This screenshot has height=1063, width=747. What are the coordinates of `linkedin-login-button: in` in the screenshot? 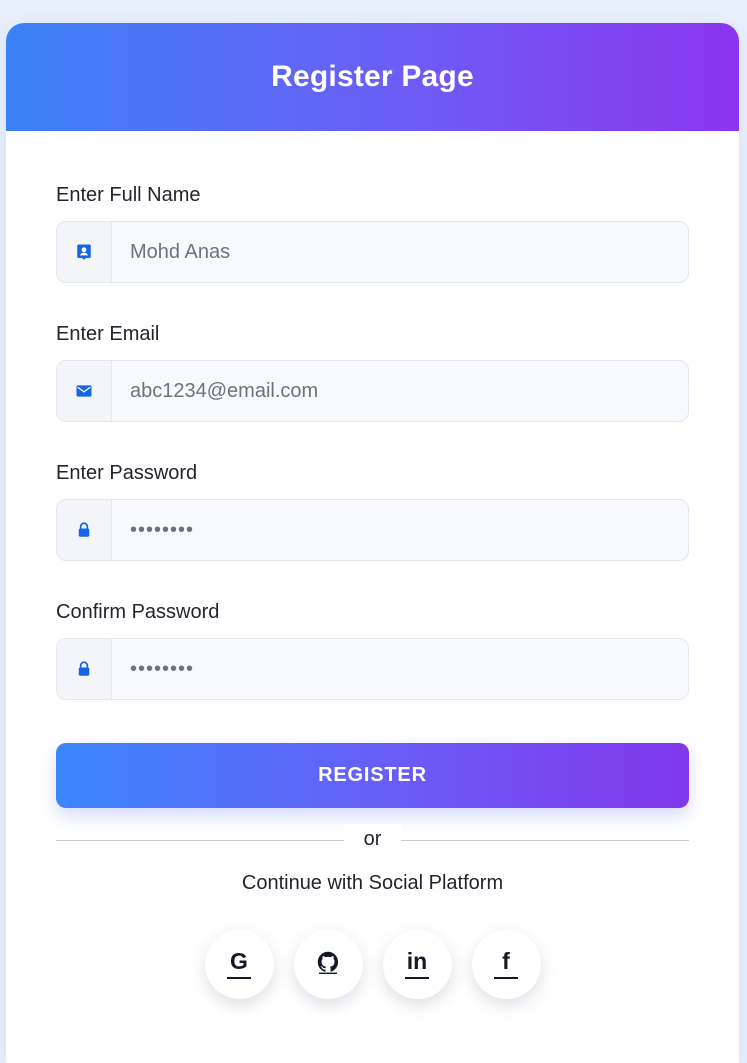 It's located at (417, 964).